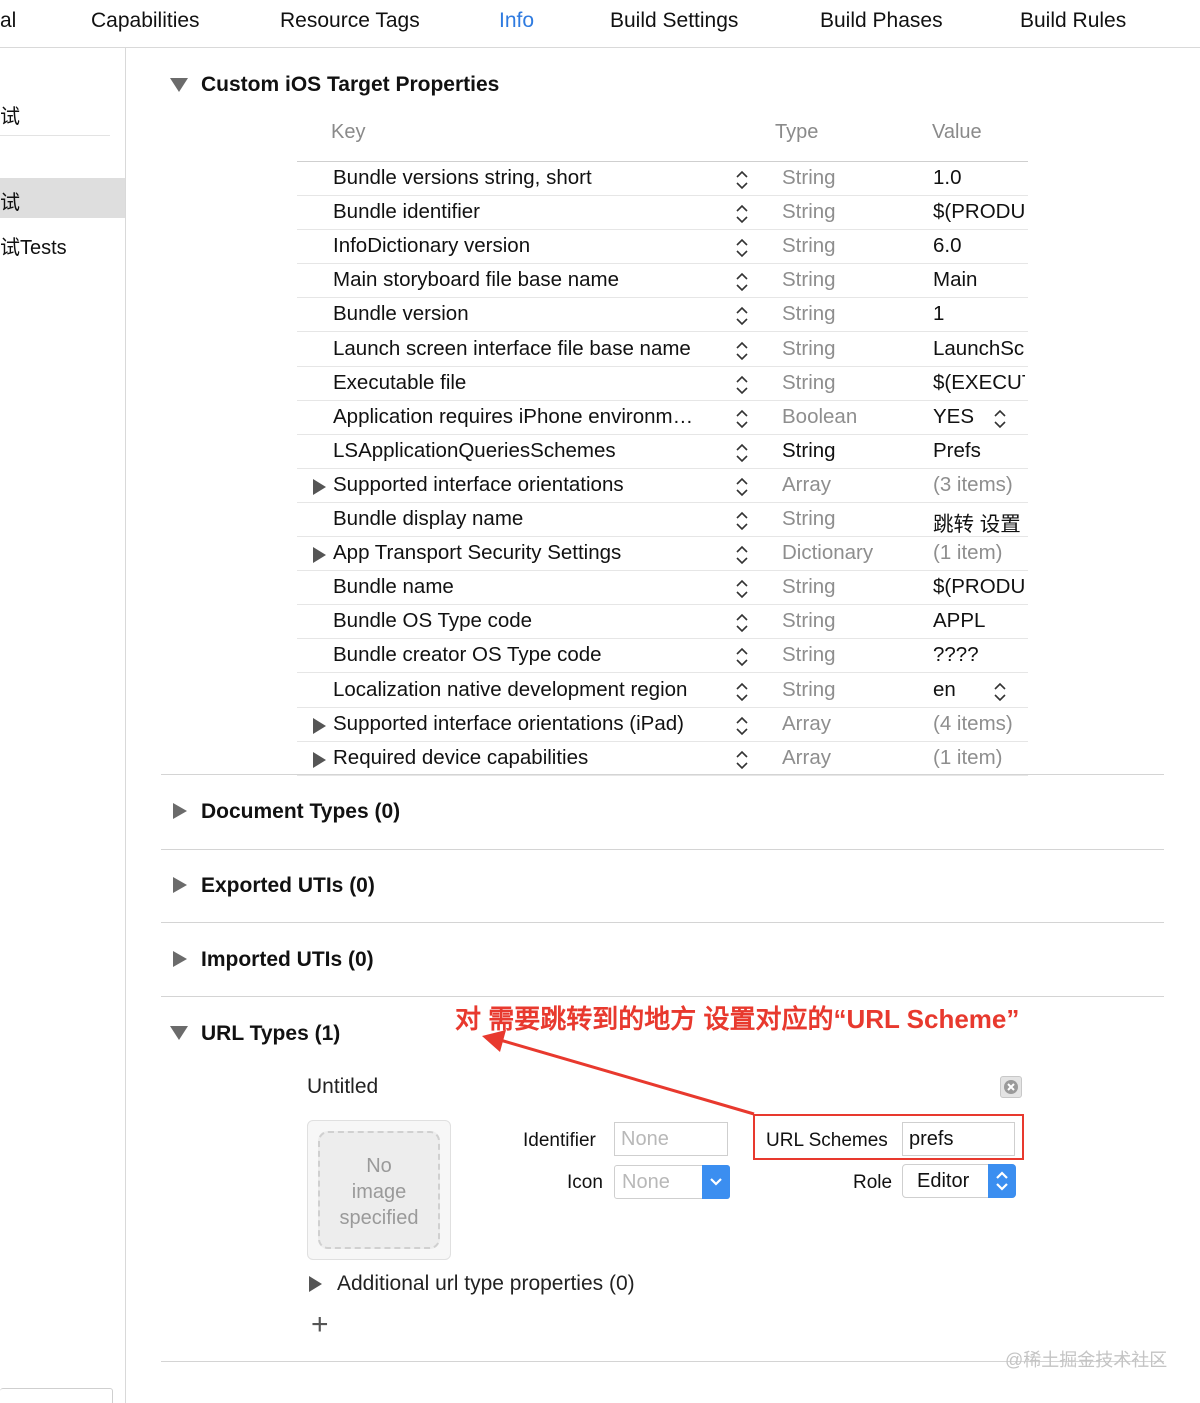 This screenshot has height=1403, width=1200. Describe the element at coordinates (618, 1073) in the screenshot. I see `annotation-arrow-icon` at that location.